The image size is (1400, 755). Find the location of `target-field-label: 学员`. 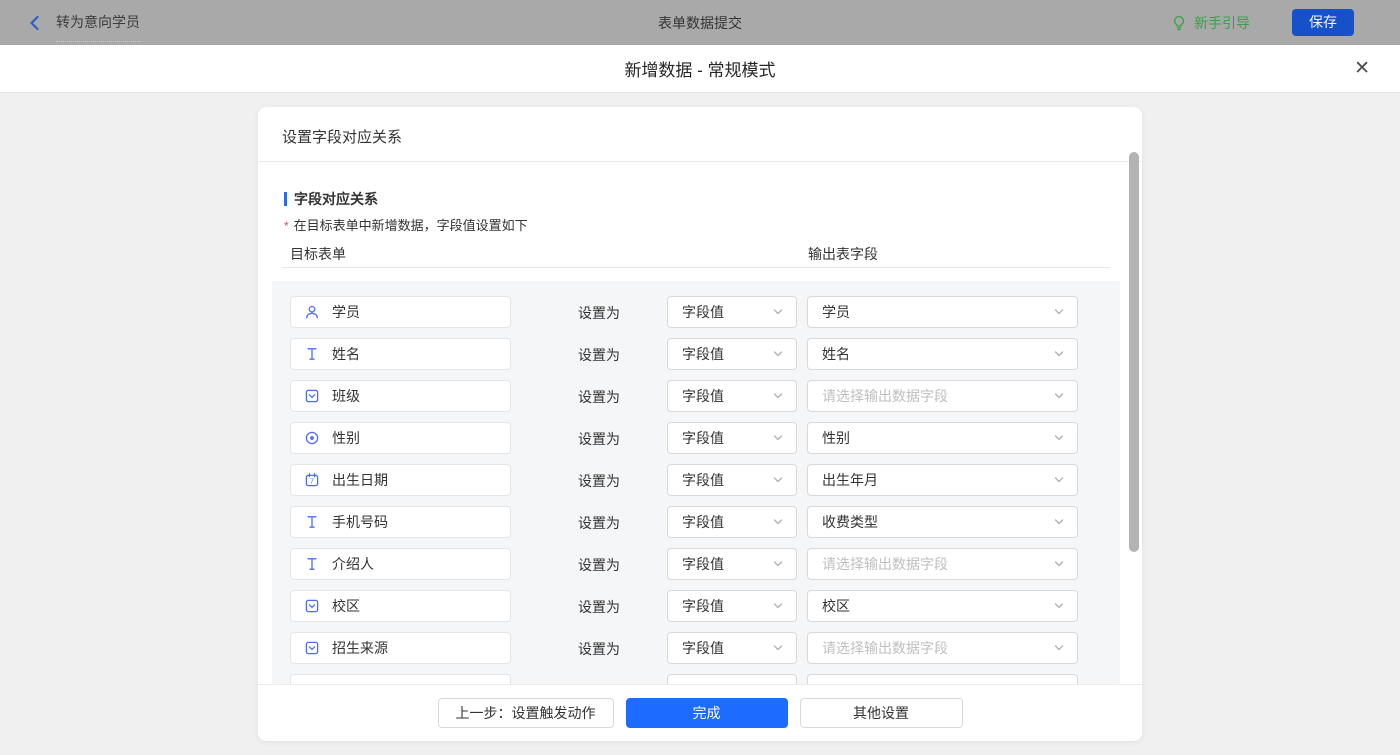

target-field-label: 学员 is located at coordinates (346, 312).